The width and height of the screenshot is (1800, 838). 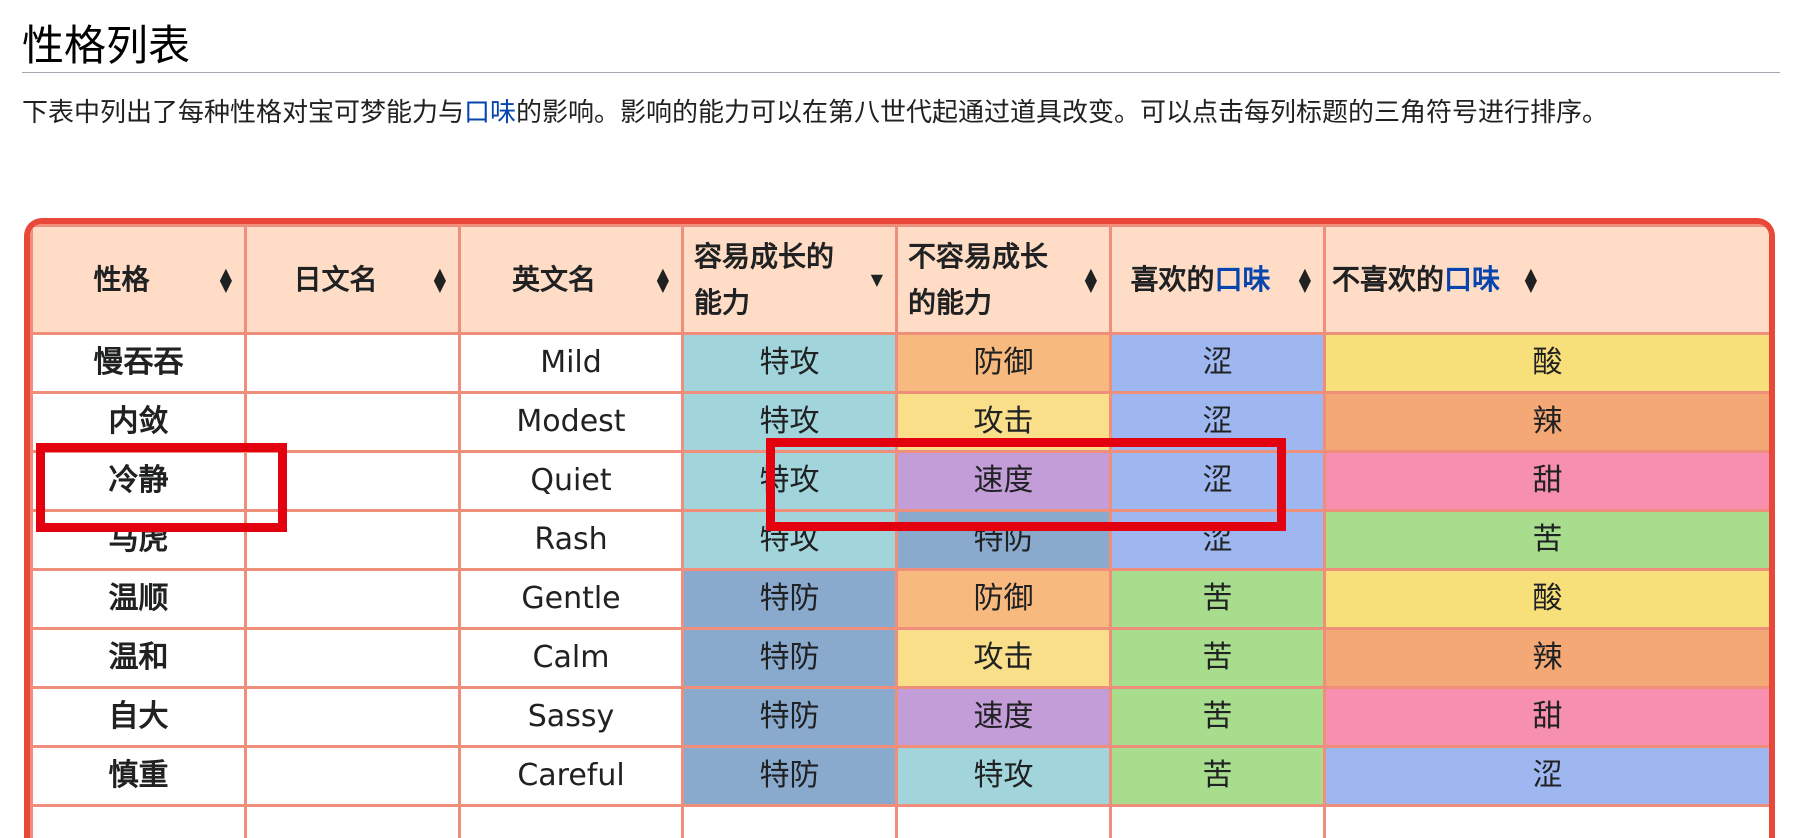 I want to click on nature-cell, so click(x=139, y=822).